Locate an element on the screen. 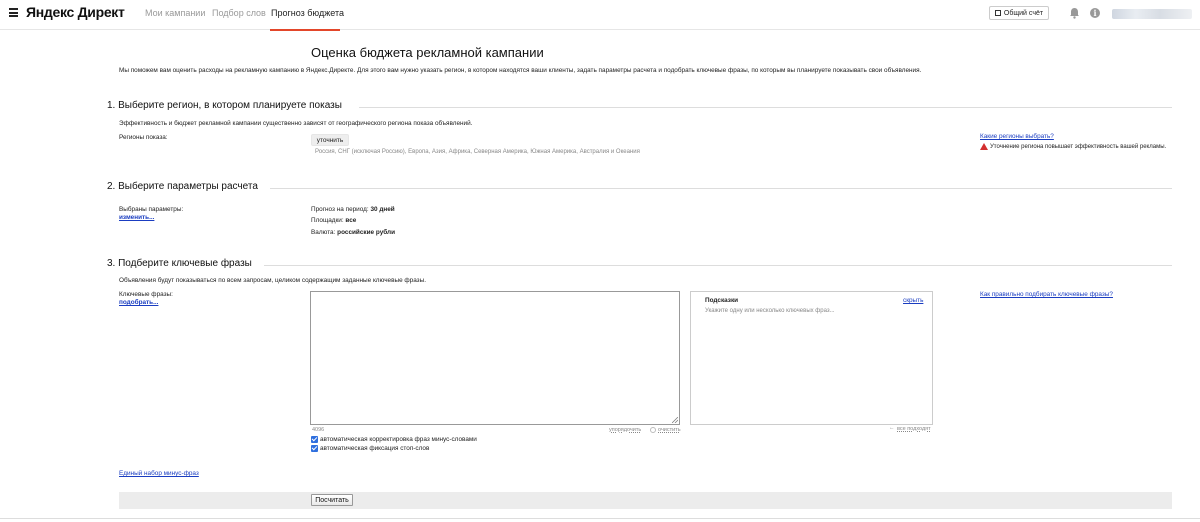 The image size is (1200, 522). period-row: Прогноз на период: 30 дней is located at coordinates (353, 209).